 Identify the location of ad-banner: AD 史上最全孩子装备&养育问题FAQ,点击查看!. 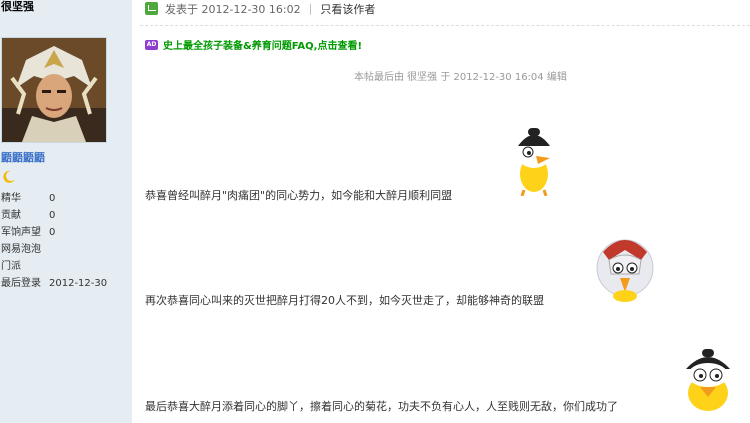
(253, 44).